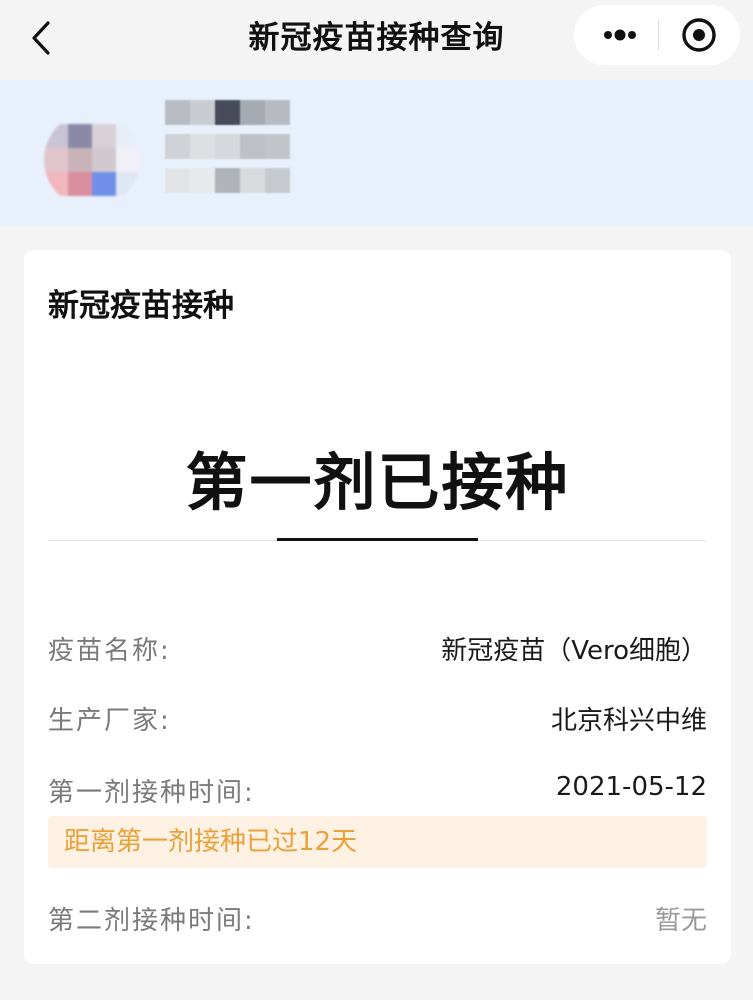  I want to click on avatar, so click(92, 160).